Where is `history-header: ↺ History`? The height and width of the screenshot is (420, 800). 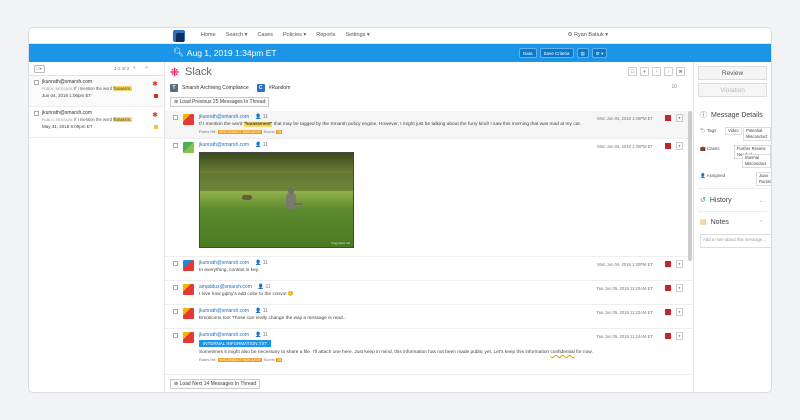 history-header: ↺ History is located at coordinates (716, 200).